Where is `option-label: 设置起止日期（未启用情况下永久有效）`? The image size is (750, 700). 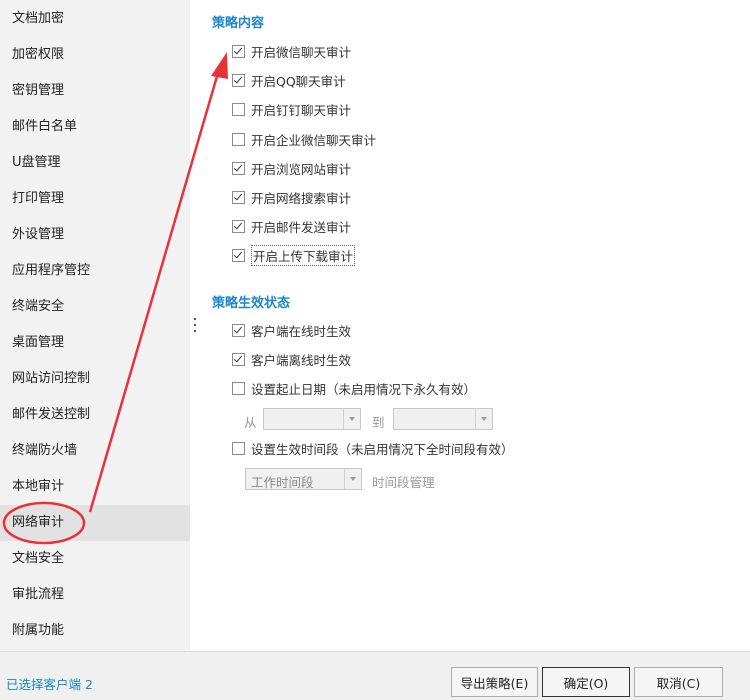 option-label: 设置起止日期（未启用情况下永久有效） is located at coordinates (364, 389).